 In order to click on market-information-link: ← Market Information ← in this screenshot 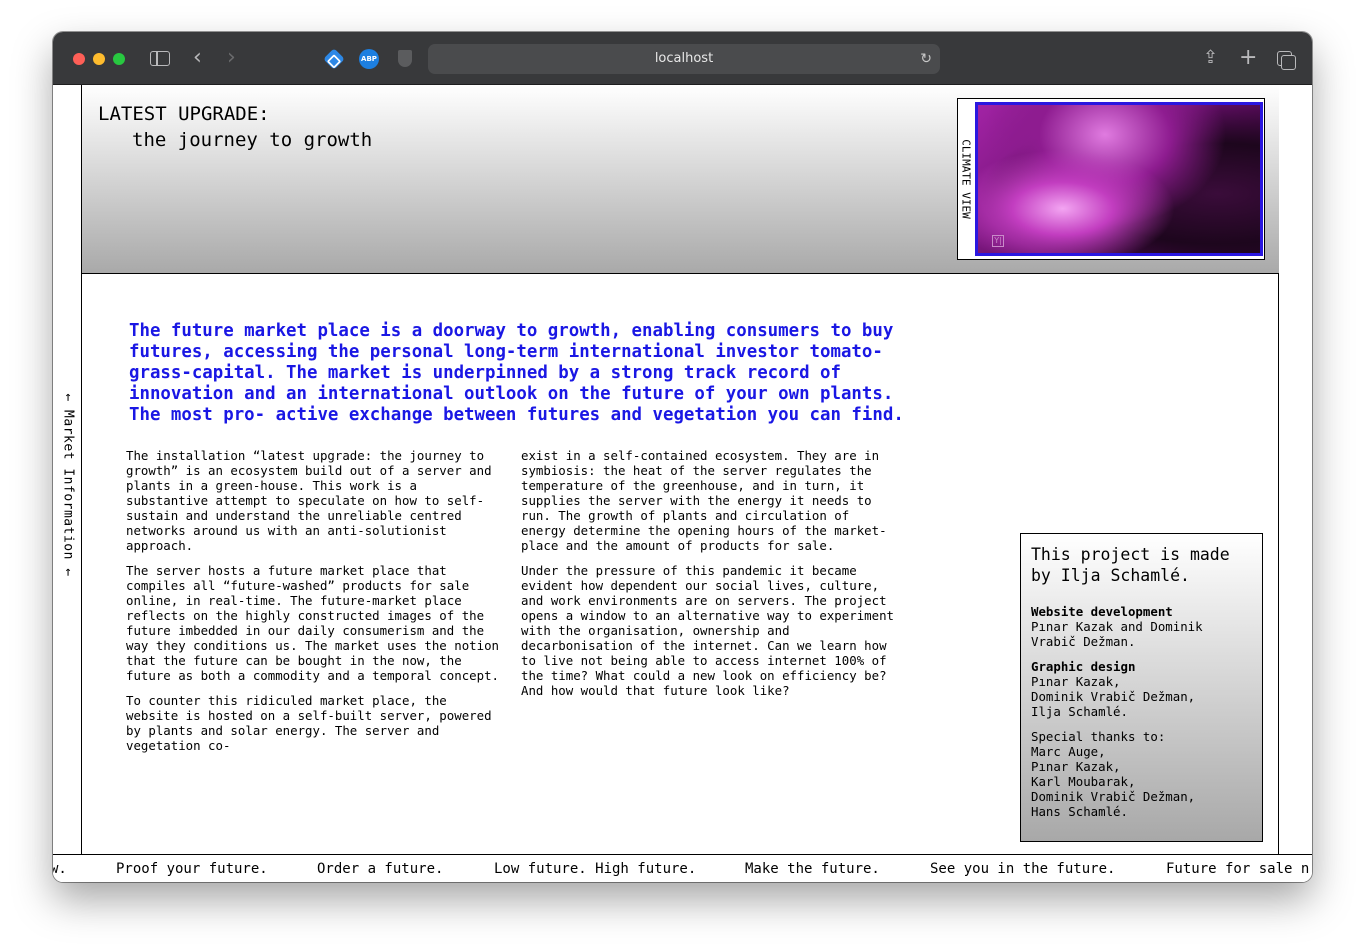, I will do `click(68, 484)`.